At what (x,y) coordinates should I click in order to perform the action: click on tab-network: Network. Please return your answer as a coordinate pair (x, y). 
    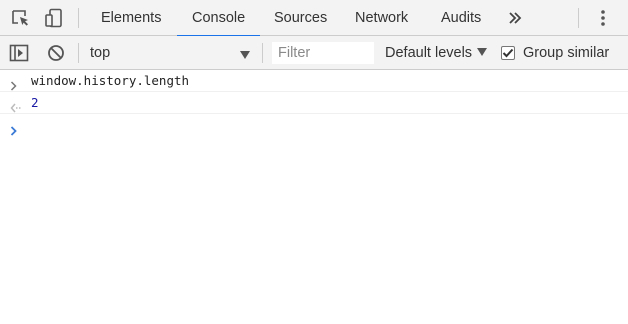
    Looking at the image, I should click on (381, 18).